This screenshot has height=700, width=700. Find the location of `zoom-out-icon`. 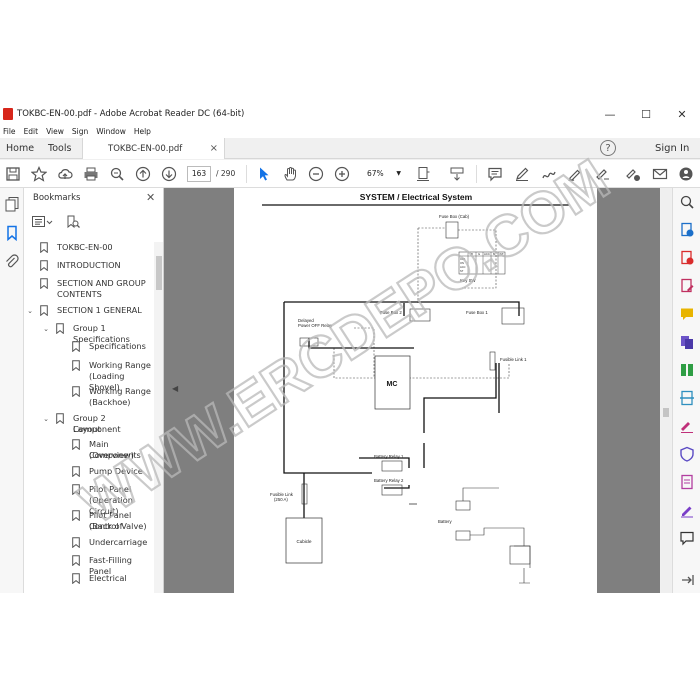

zoom-out-icon is located at coordinates (316, 174).